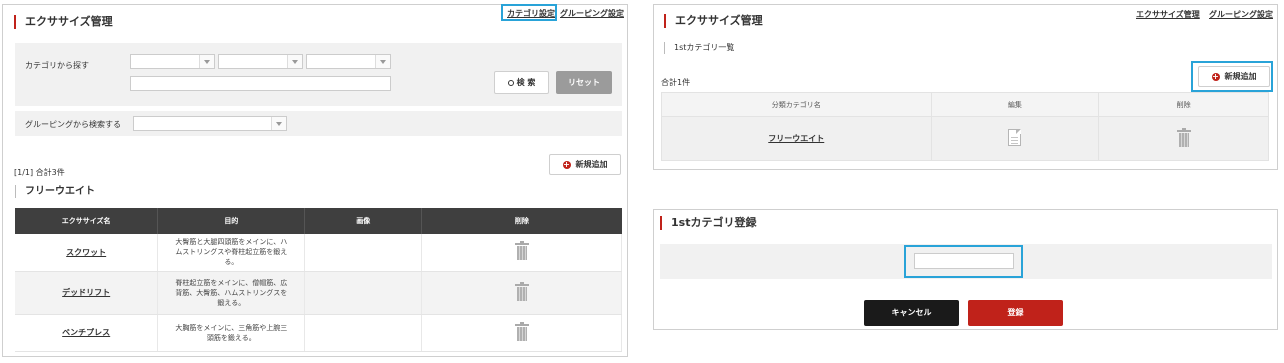 This screenshot has height=363, width=1284. Describe the element at coordinates (210, 123) in the screenshot. I see `grouping-select` at that location.